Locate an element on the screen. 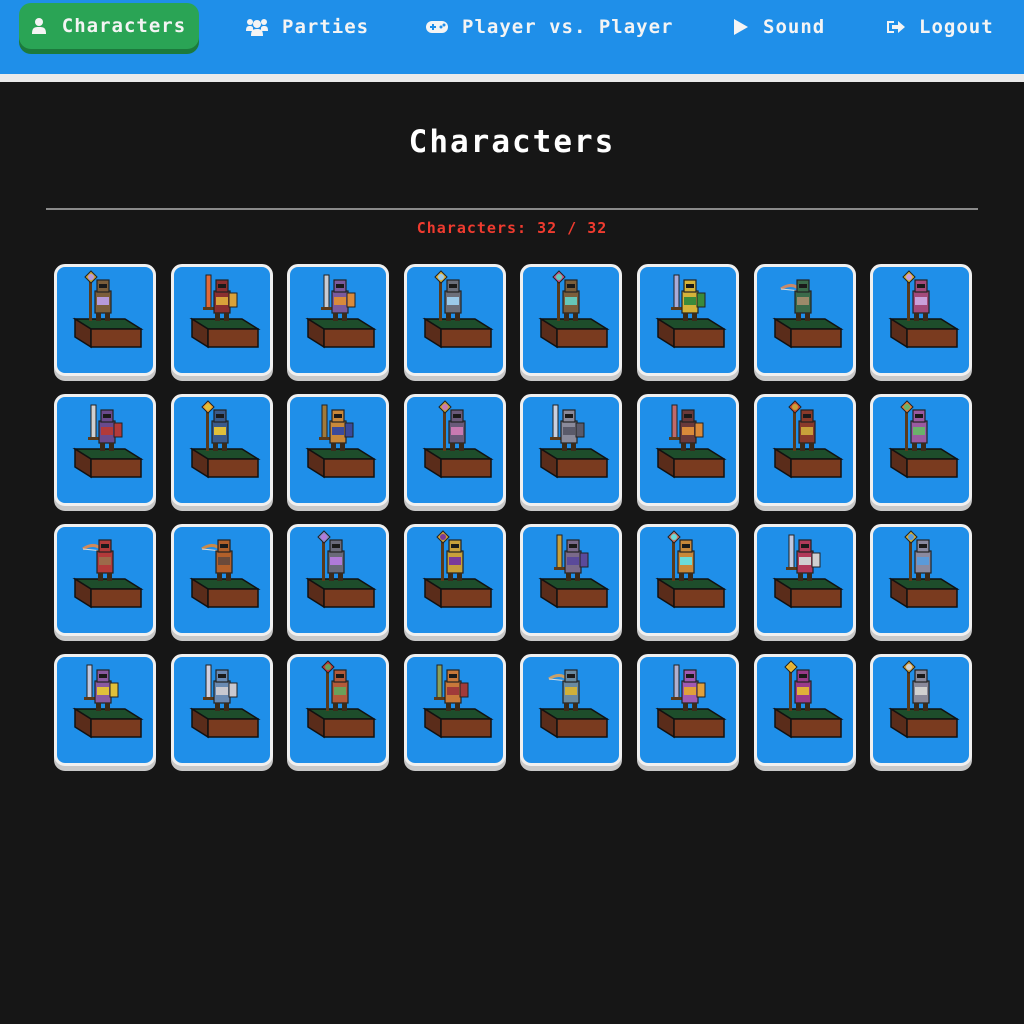 The height and width of the screenshot is (1024, 1024). users-group-icon is located at coordinates (257, 27).